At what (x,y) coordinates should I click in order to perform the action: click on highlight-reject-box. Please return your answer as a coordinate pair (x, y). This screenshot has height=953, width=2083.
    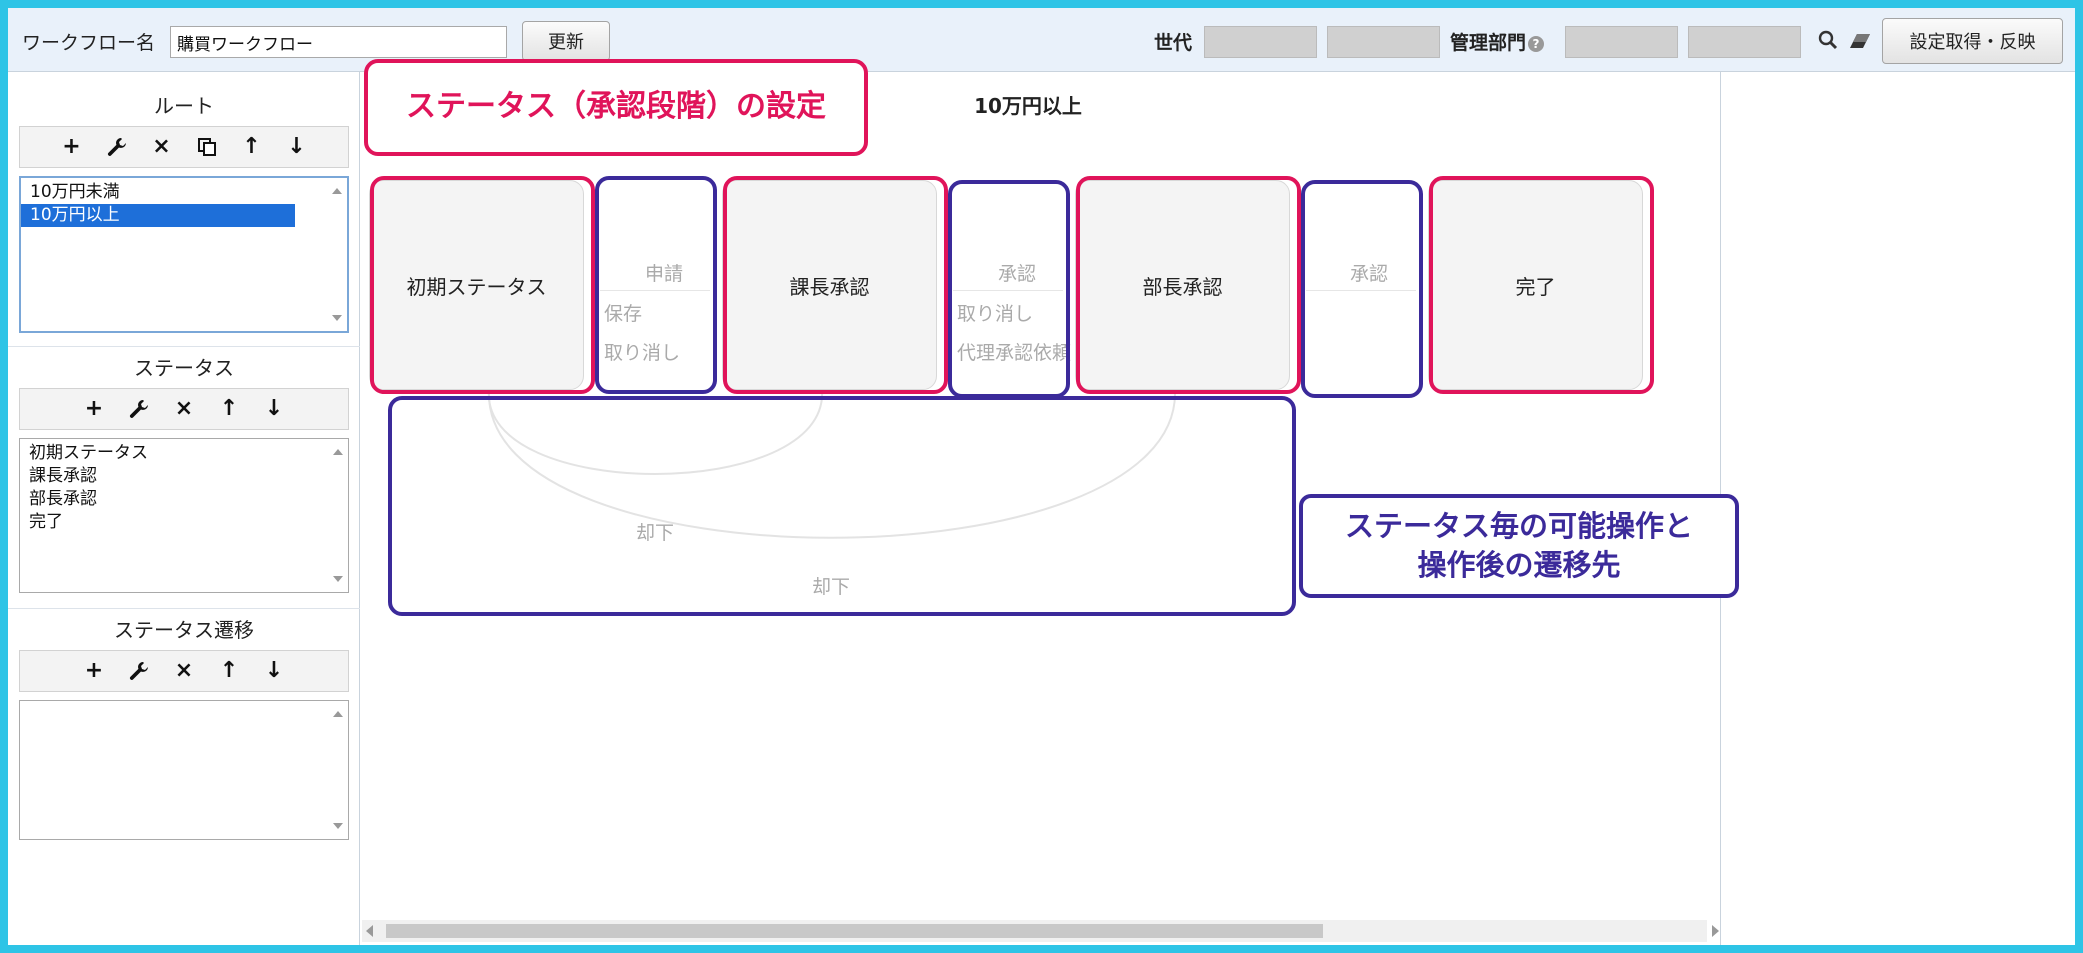
    Looking at the image, I should click on (842, 506).